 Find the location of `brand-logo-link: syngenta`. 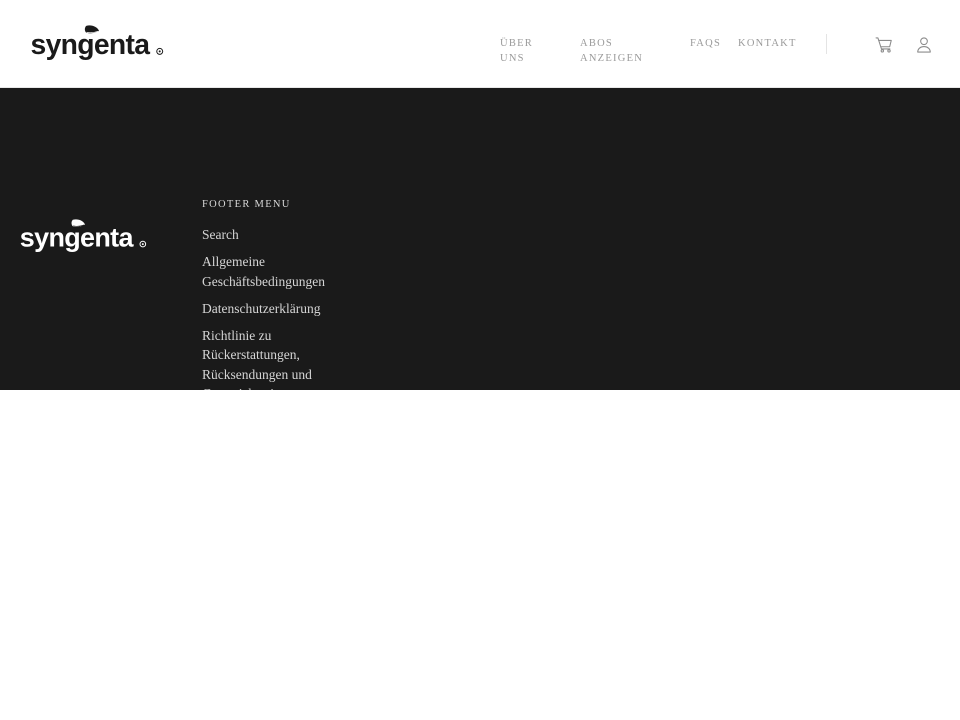

brand-logo-link: syngenta is located at coordinates (99, 45).